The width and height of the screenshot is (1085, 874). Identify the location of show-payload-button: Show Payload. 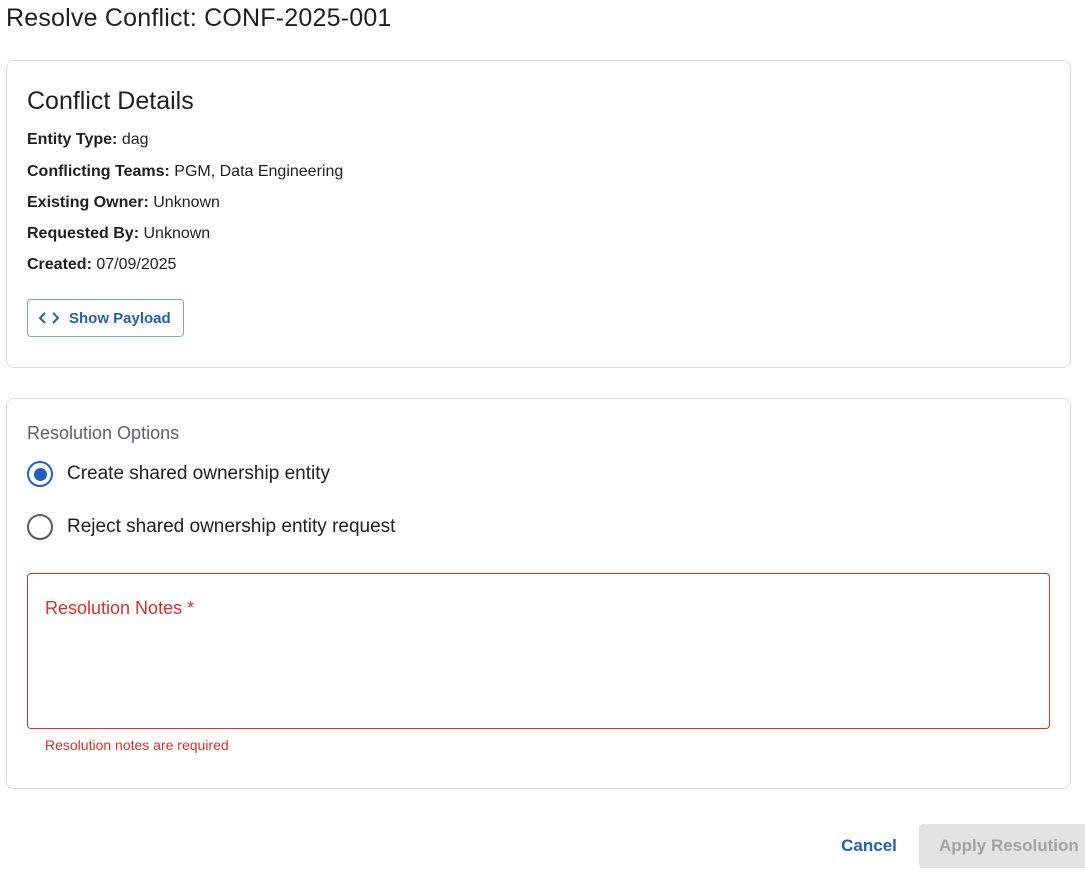
(105, 318).